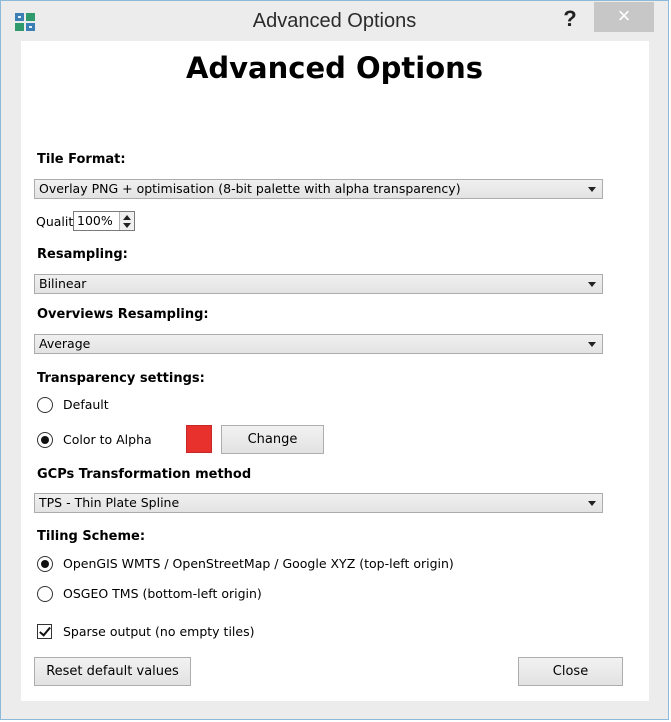 The height and width of the screenshot is (722, 671). Describe the element at coordinates (570, 671) in the screenshot. I see `close-button: Close` at that location.